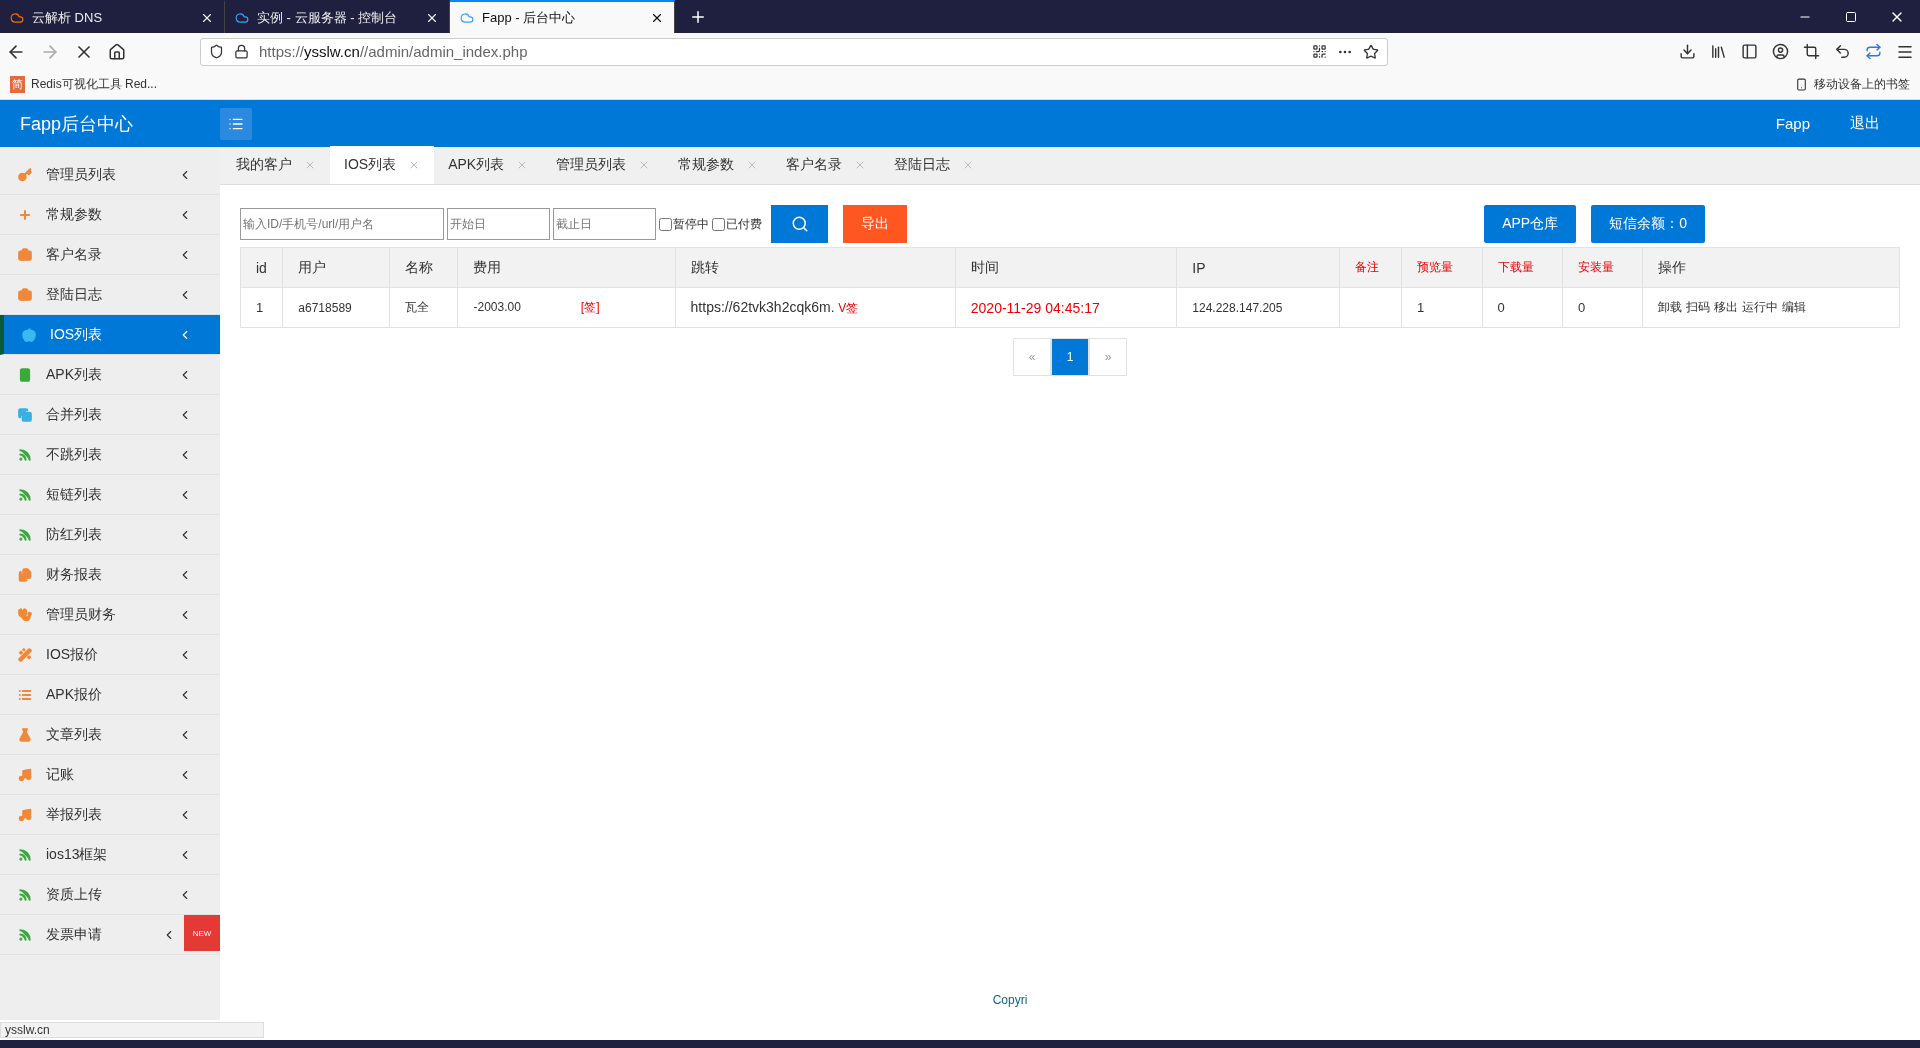  Describe the element at coordinates (1530, 224) in the screenshot. I see `app-warehouse-button: APP仓库` at that location.